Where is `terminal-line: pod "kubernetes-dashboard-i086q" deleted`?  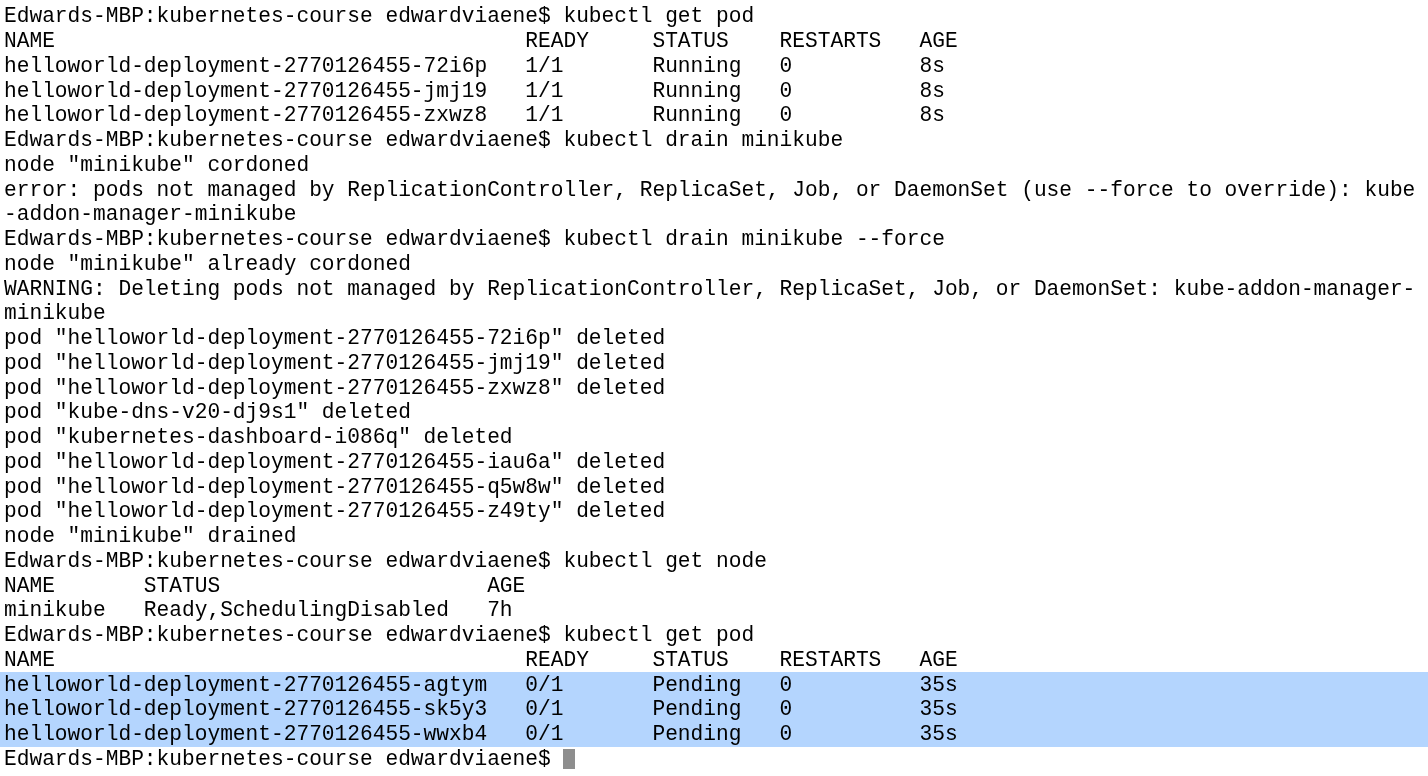
terminal-line: pod "kubernetes-dashboard-i086q" deleted is located at coordinates (258, 437).